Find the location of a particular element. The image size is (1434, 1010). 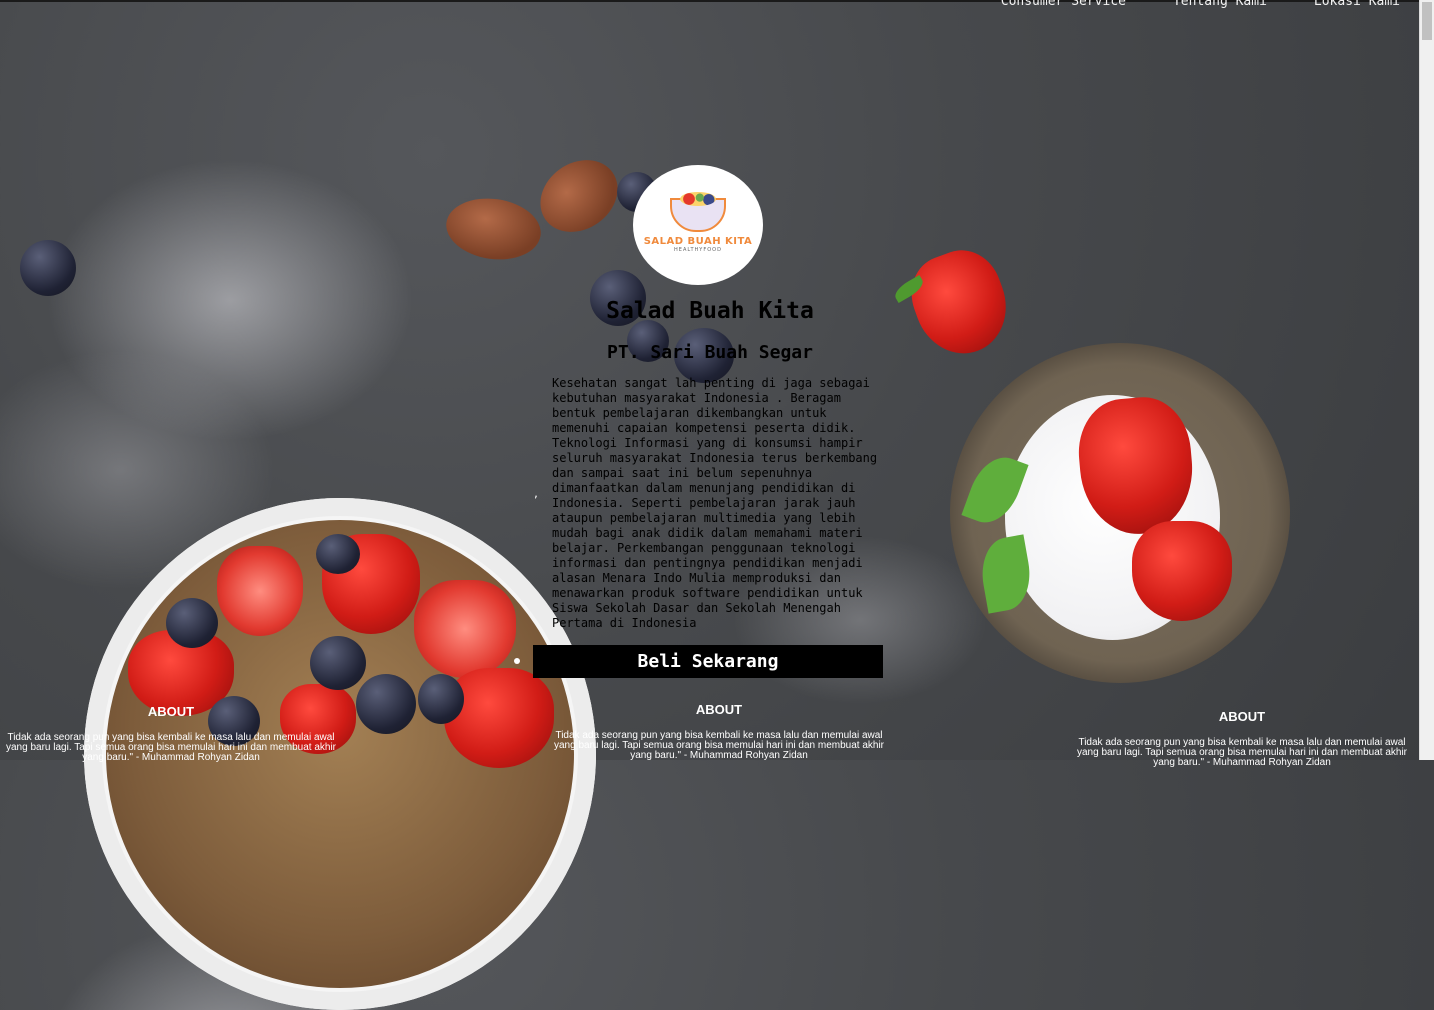

salad-bowl-icon is located at coordinates (698, 211).